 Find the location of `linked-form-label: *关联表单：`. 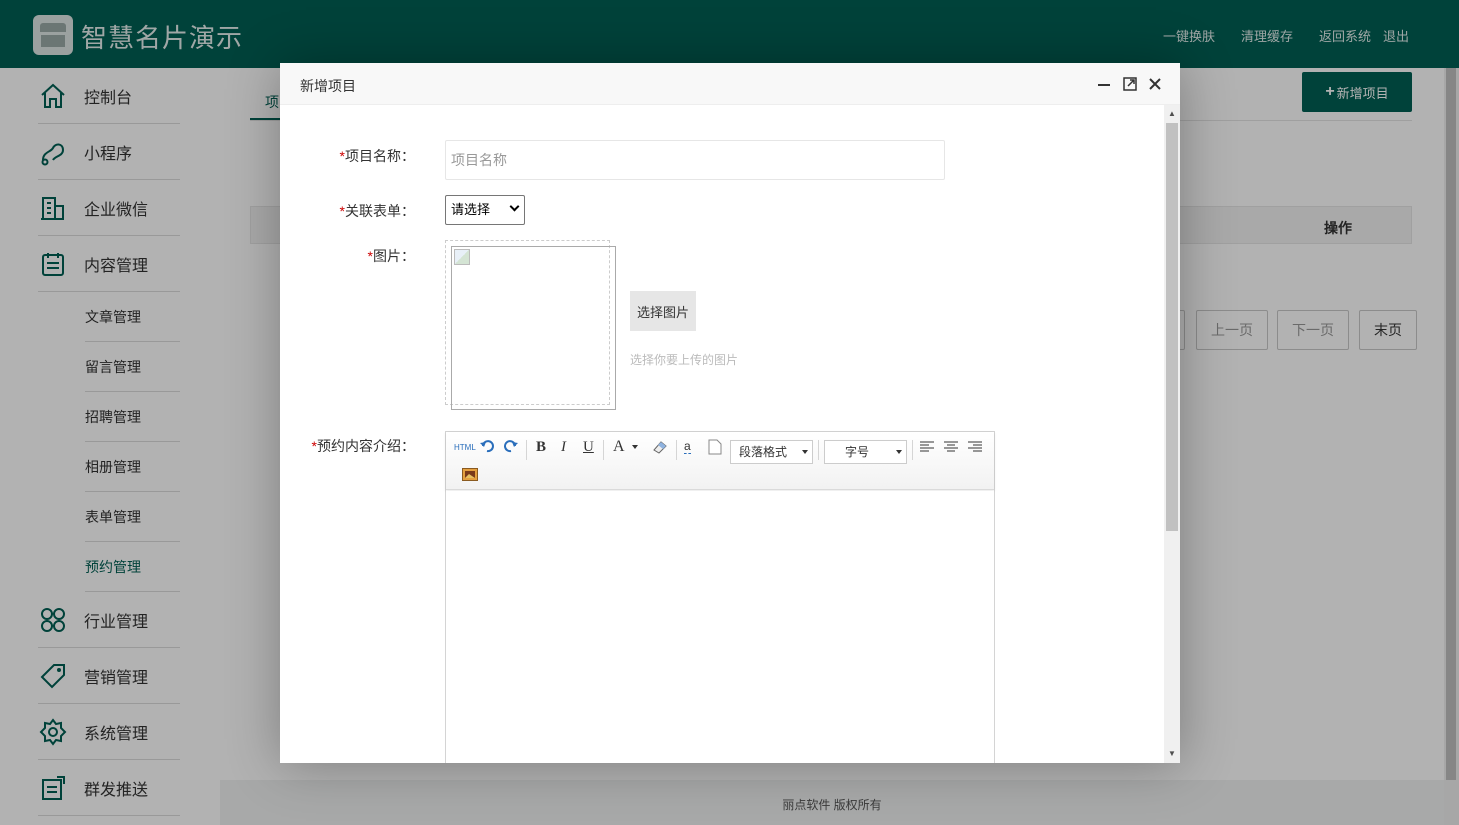

linked-form-label: *关联表单： is located at coordinates (377, 211).